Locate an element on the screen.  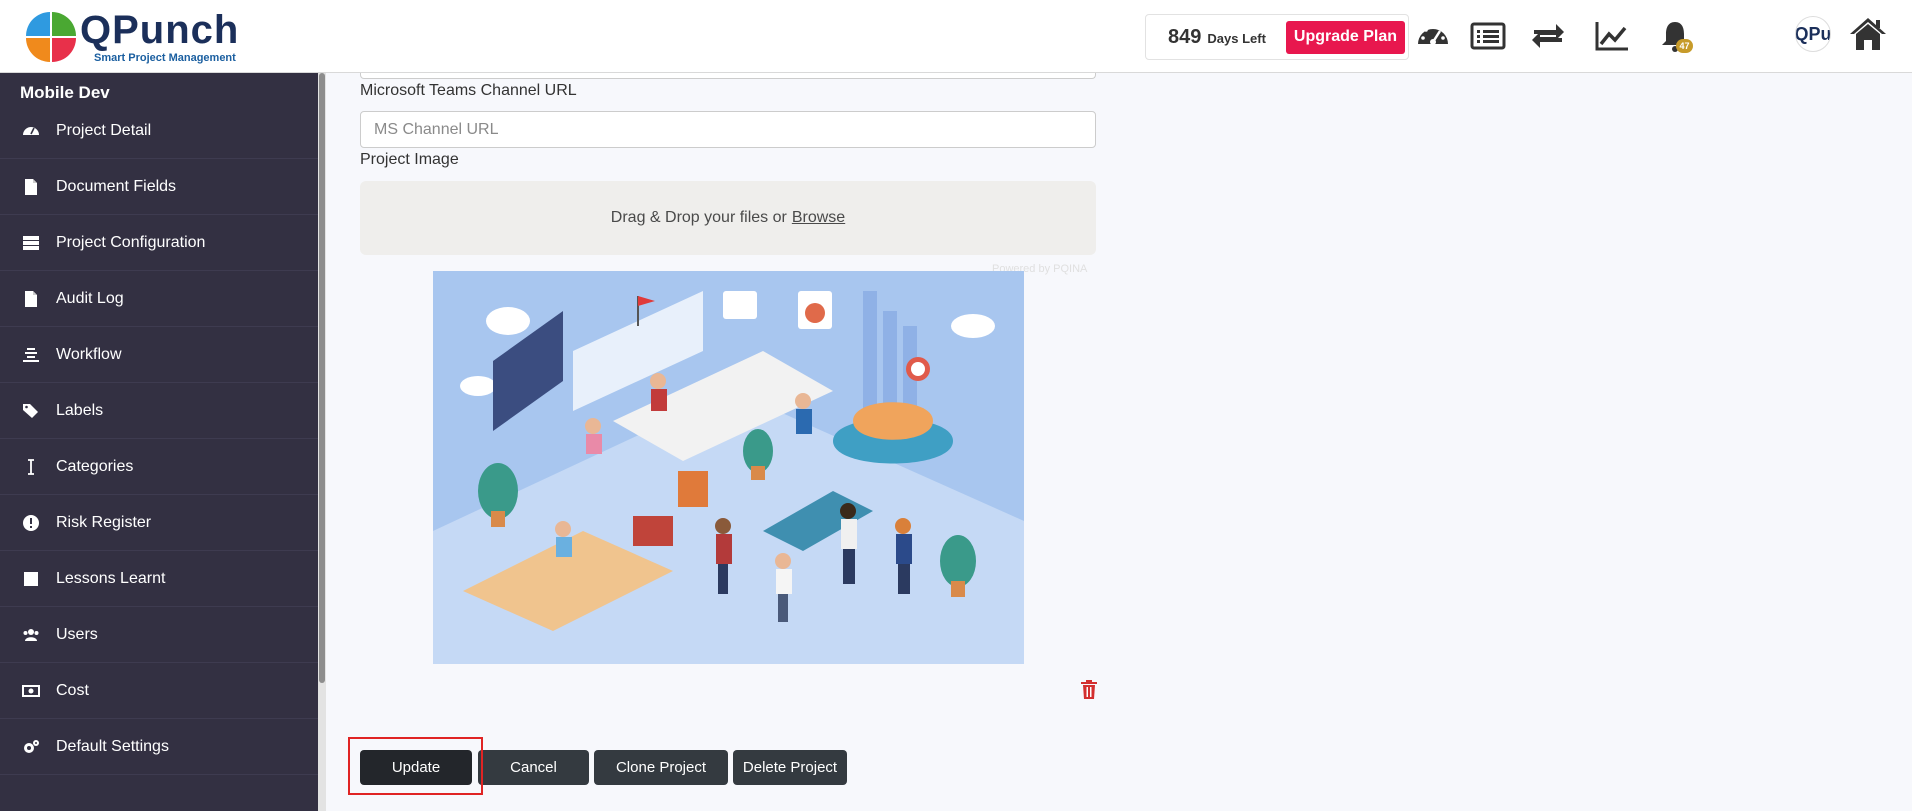
sidebar-scrollbar is located at coordinates (322, 442).